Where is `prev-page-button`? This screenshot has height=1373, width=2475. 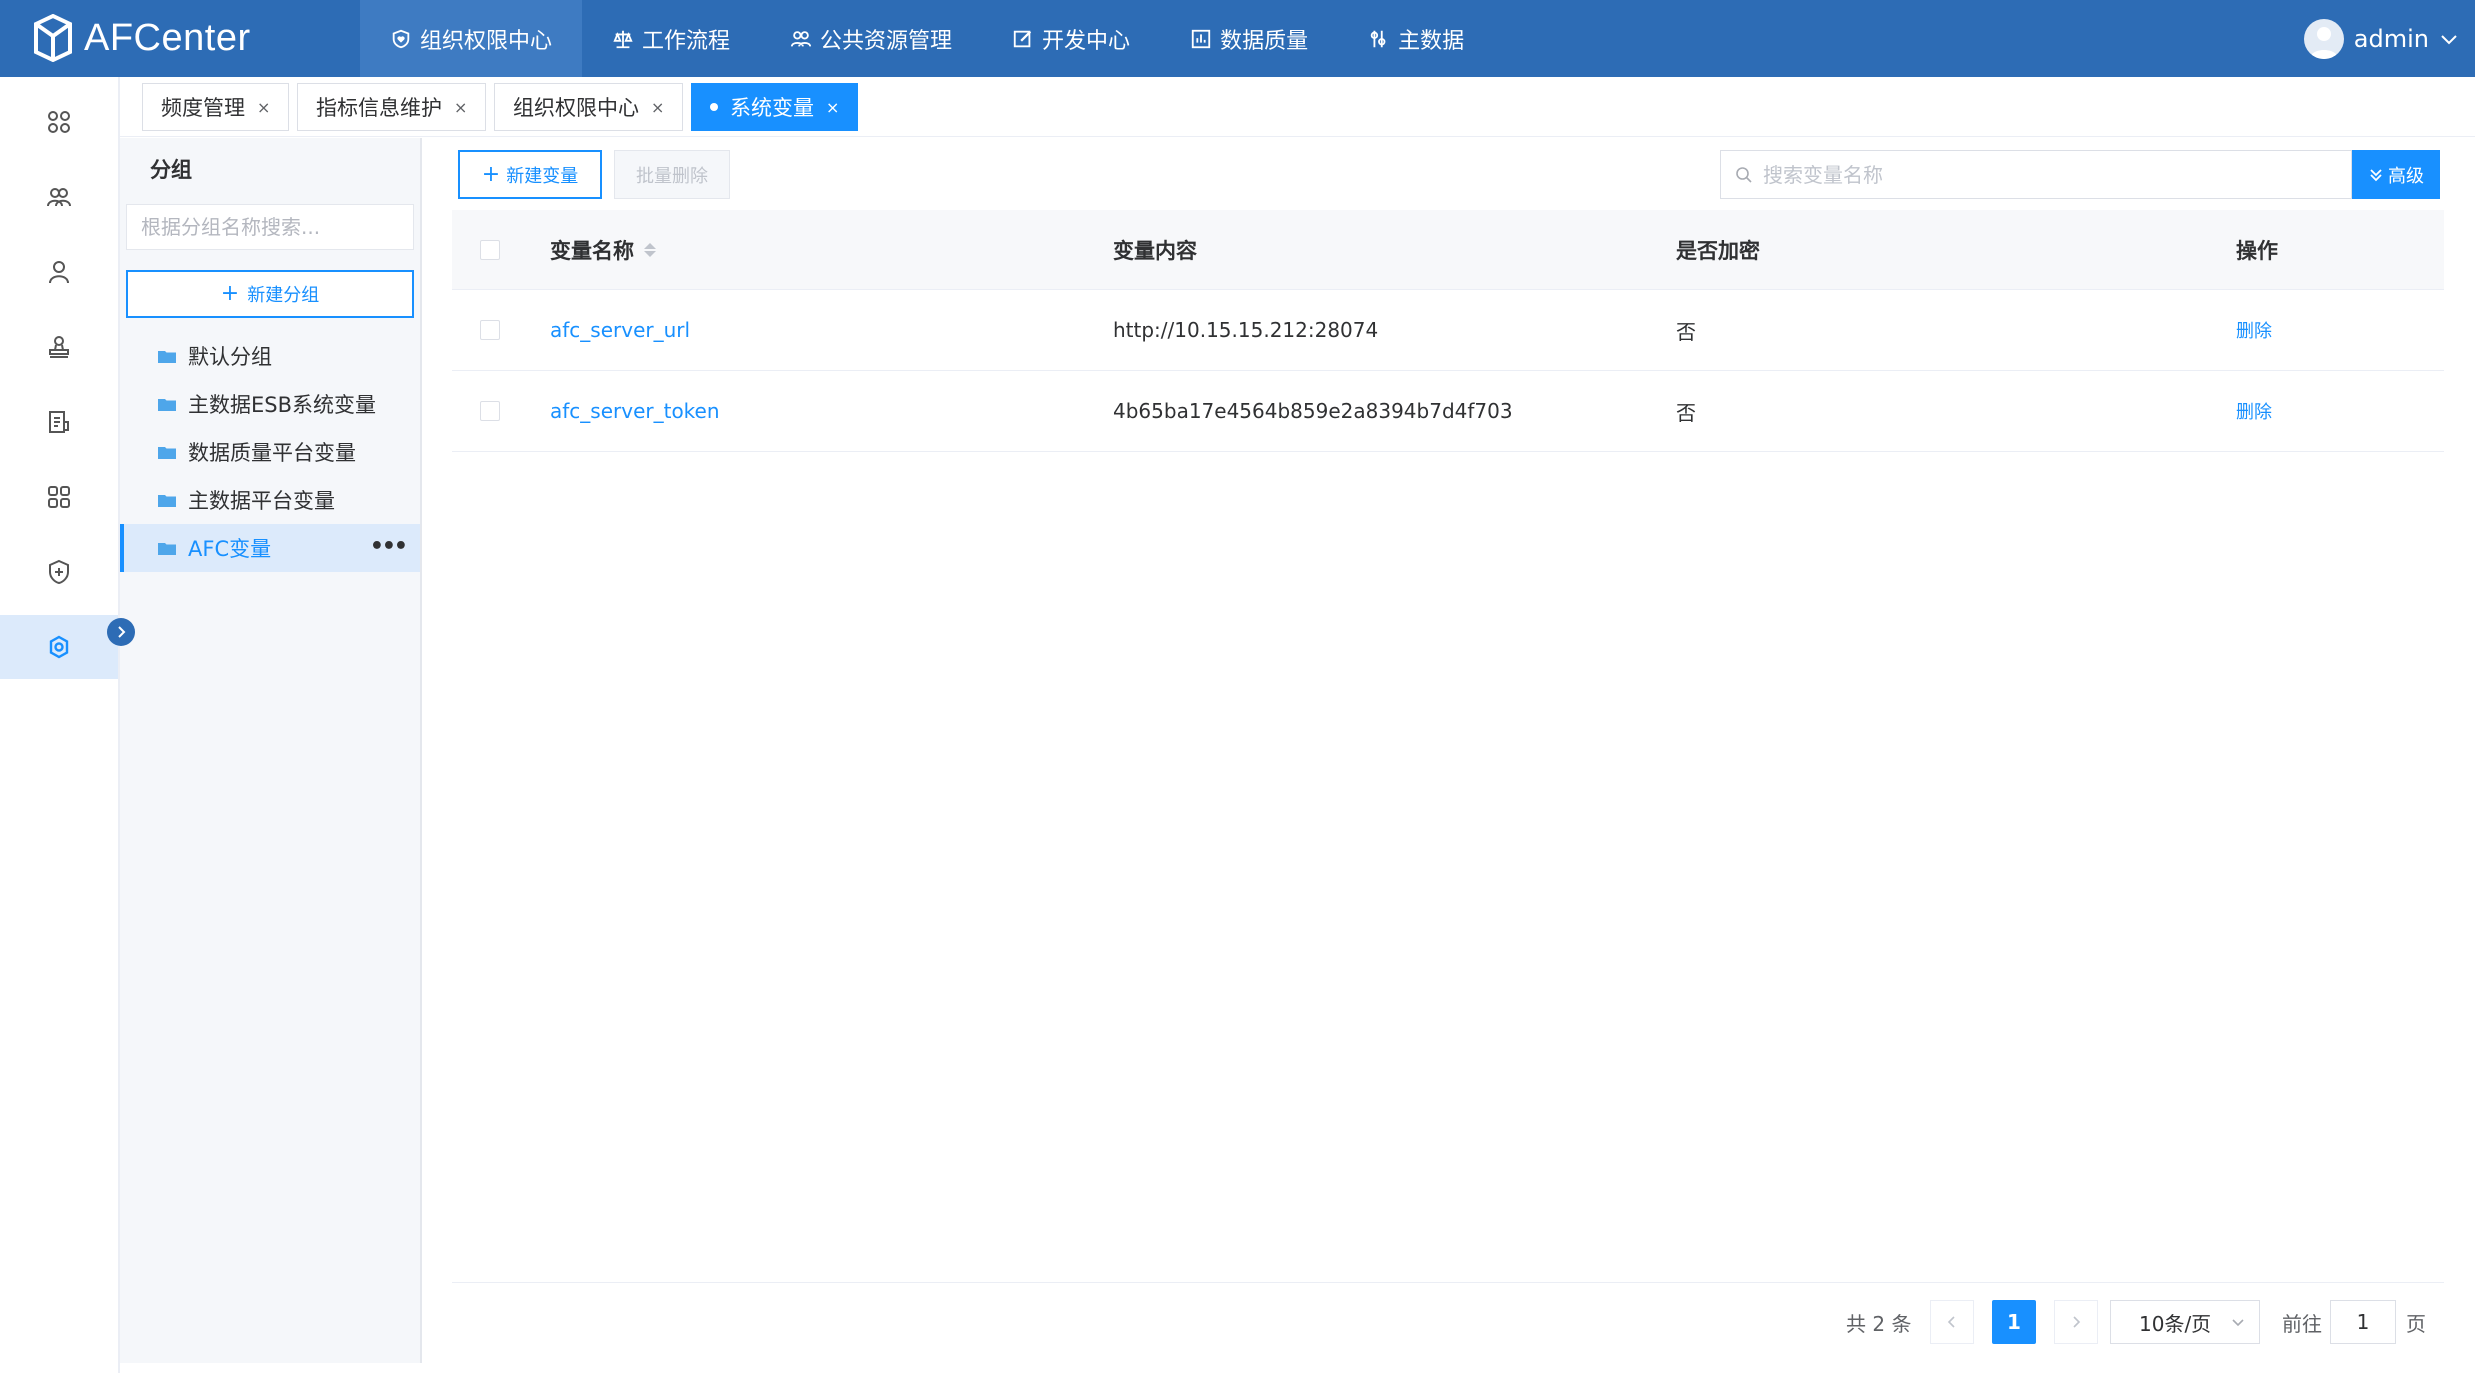
prev-page-button is located at coordinates (1952, 1322).